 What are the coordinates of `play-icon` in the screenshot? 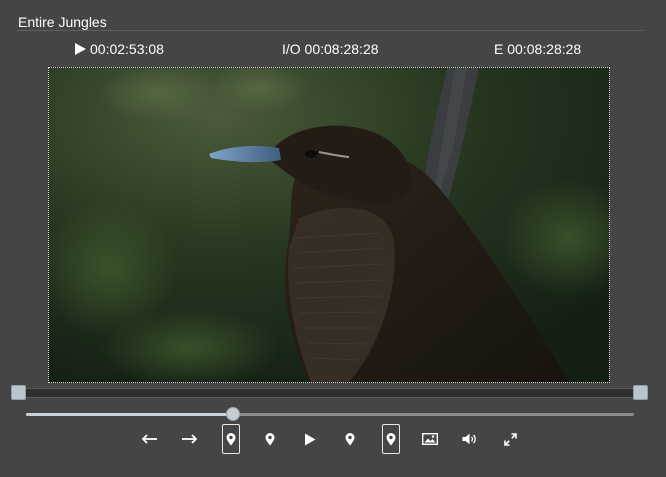 It's located at (310, 439).